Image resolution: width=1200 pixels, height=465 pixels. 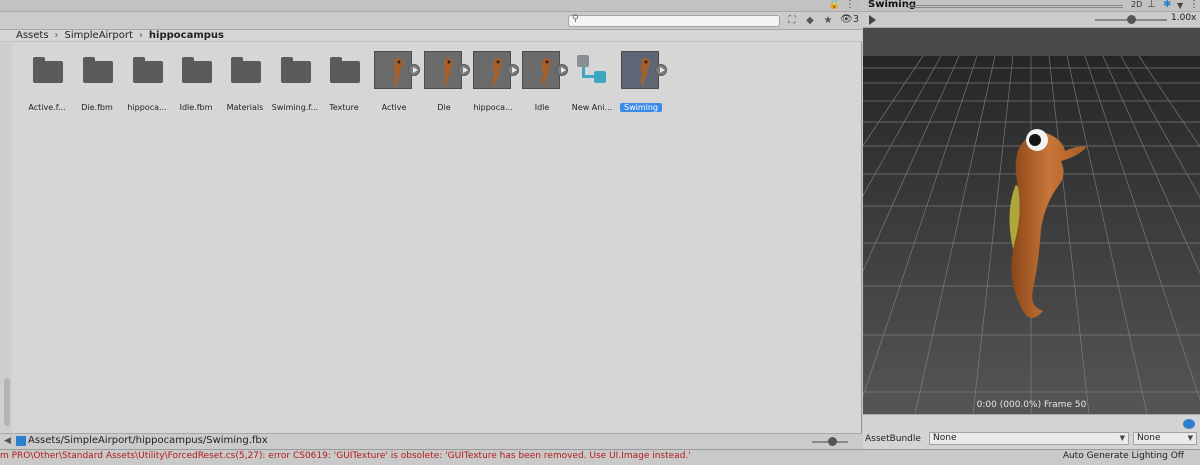 I want to click on asset-clip-die: Die, so click(x=444, y=81).